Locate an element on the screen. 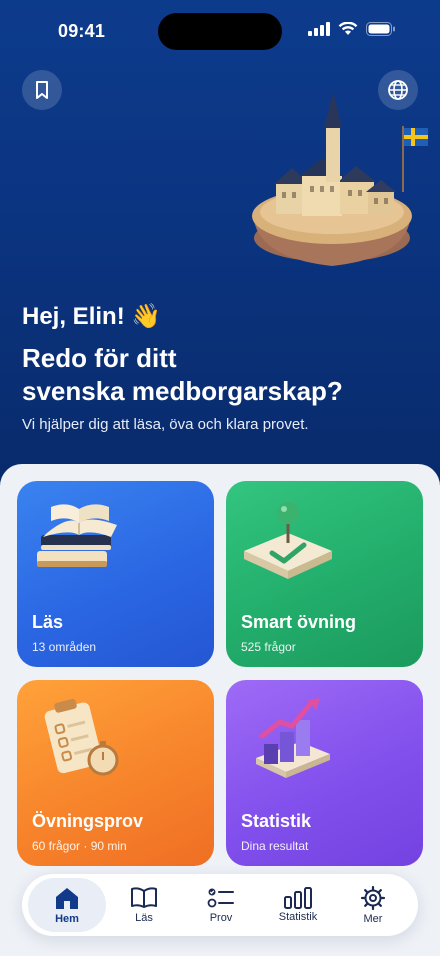 The height and width of the screenshot is (956, 440). tab-mer: Mer is located at coordinates (373, 905).